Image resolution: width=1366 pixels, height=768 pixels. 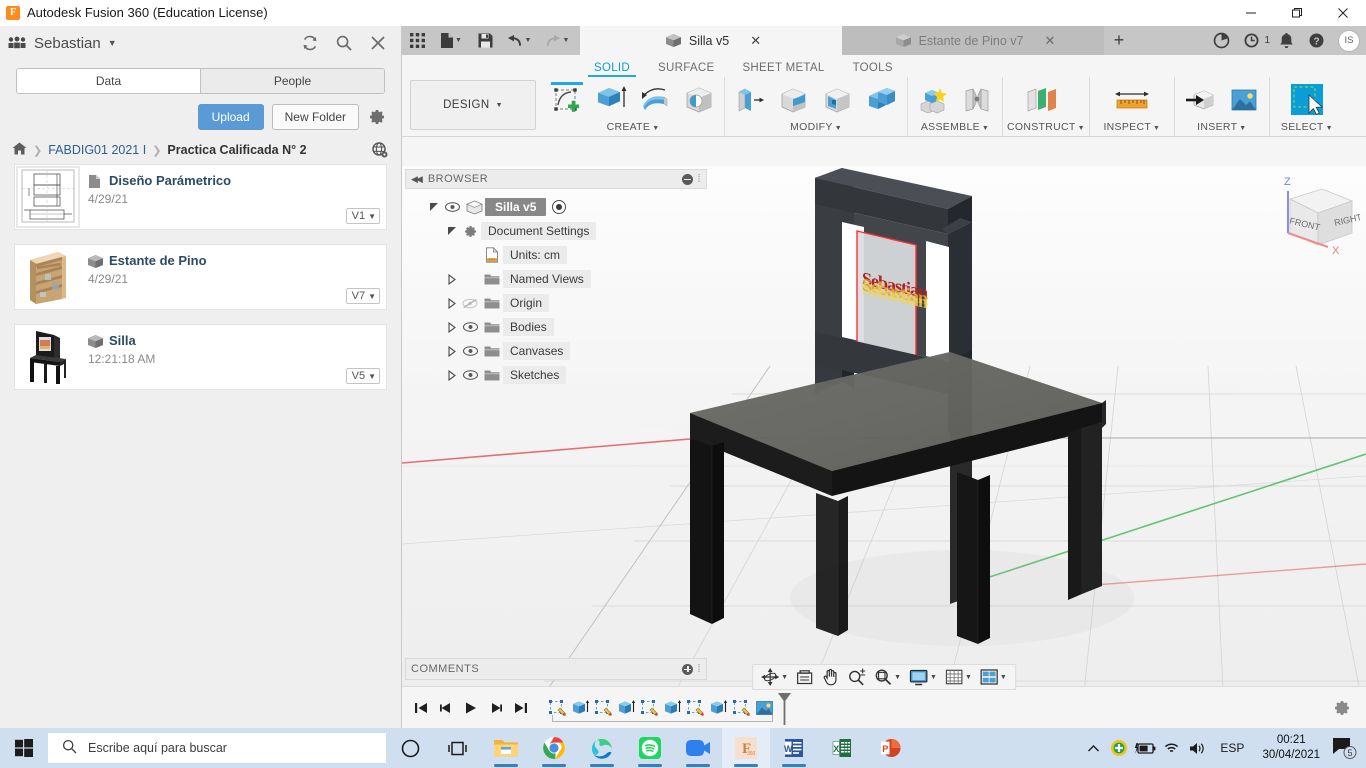 I want to click on collapse-left-icon: ◀◀, so click(x=417, y=179).